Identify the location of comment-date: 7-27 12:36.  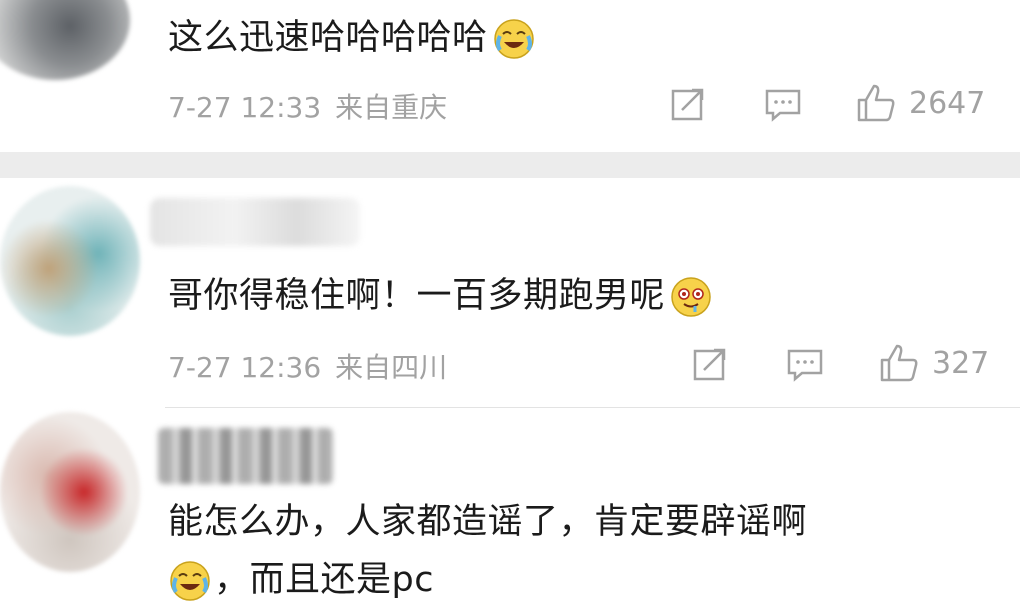
(245, 367).